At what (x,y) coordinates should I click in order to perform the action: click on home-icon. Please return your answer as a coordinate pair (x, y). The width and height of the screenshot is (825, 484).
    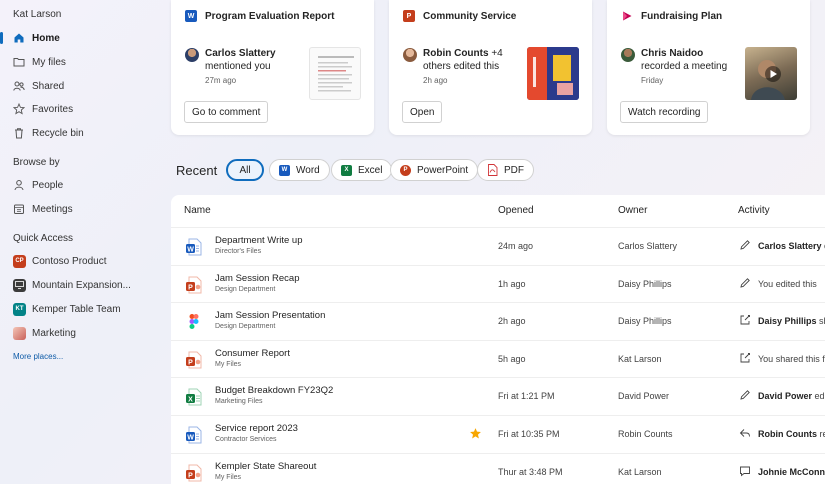
    Looking at the image, I should click on (19, 38).